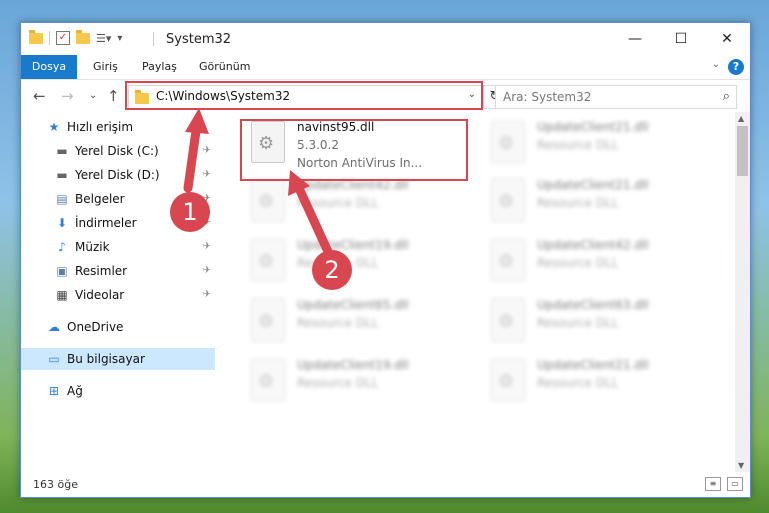  Describe the element at coordinates (259, 184) in the screenshot. I see `annotation-arrows` at that location.